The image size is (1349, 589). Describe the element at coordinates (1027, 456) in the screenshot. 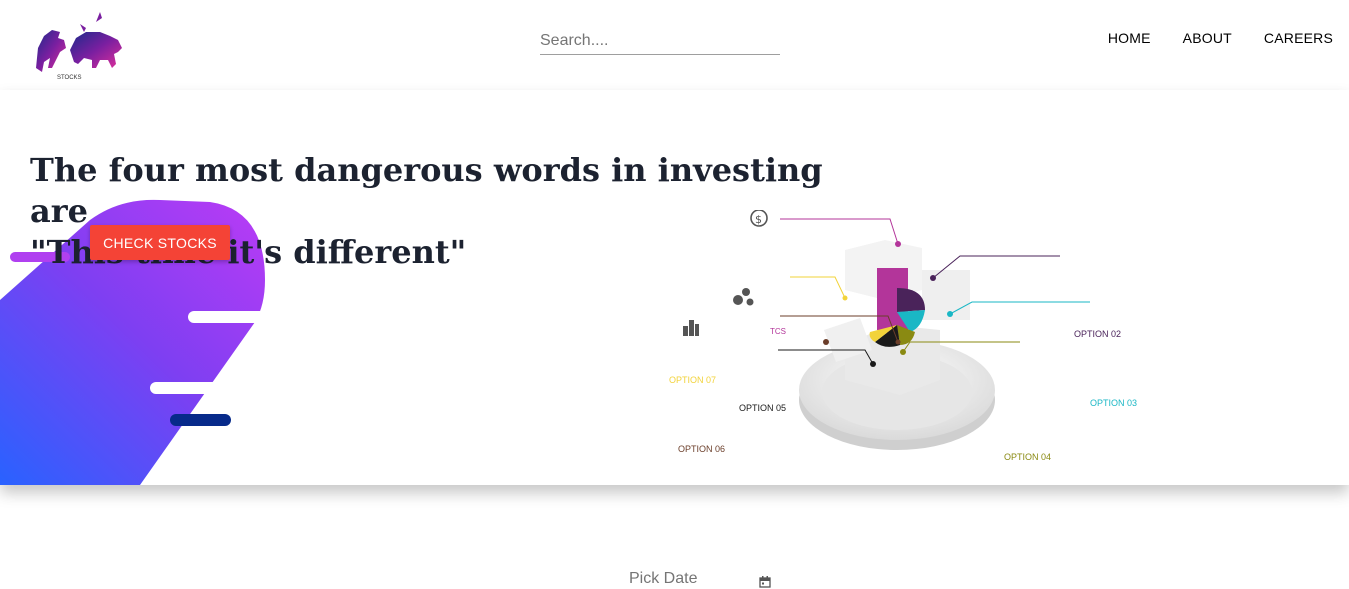

I see `label-option-04: OPTION 04` at that location.